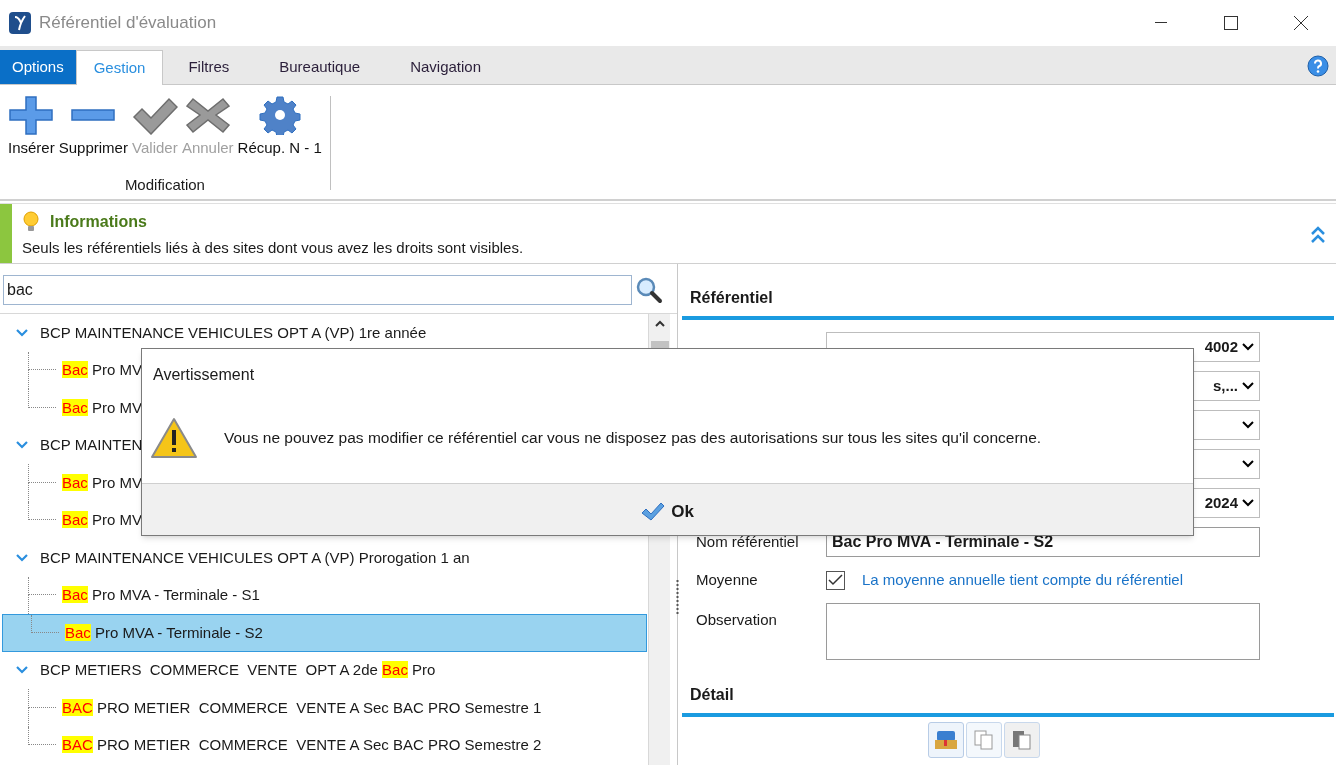  Describe the element at coordinates (204, 375) in the screenshot. I see `dialog-title: Avertissement` at that location.